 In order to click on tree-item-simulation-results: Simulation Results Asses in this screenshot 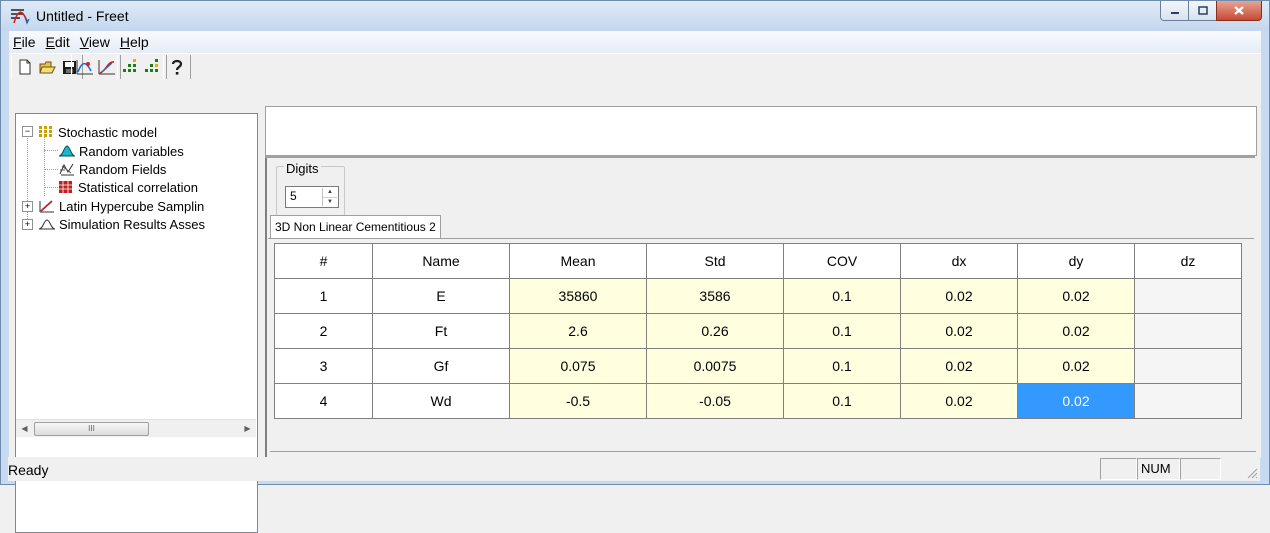, I will do `click(121, 224)`.